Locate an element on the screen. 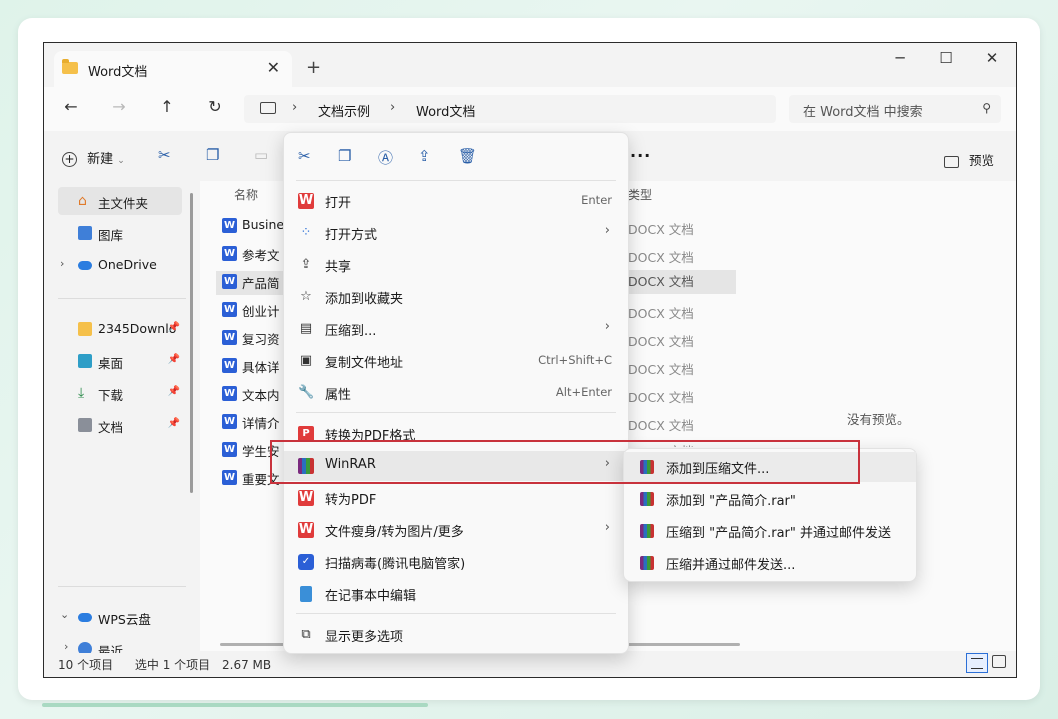 This screenshot has width=1058, height=719. preview-button: 预览 is located at coordinates (969, 159).